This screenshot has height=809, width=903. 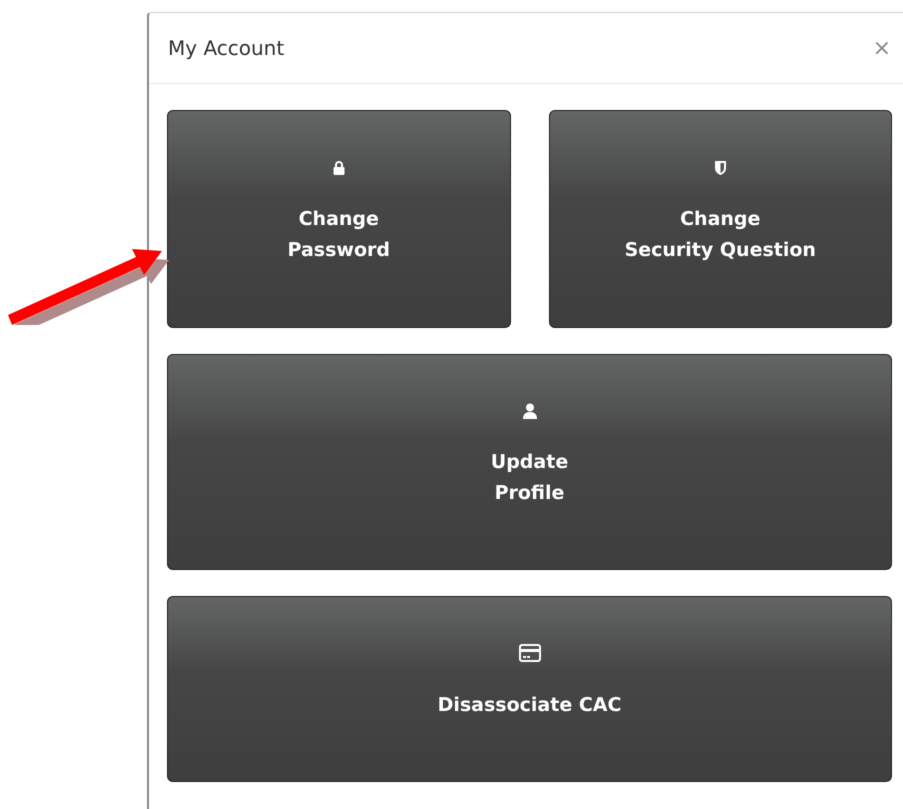 I want to click on account-tile: Change Password, so click(x=338, y=219).